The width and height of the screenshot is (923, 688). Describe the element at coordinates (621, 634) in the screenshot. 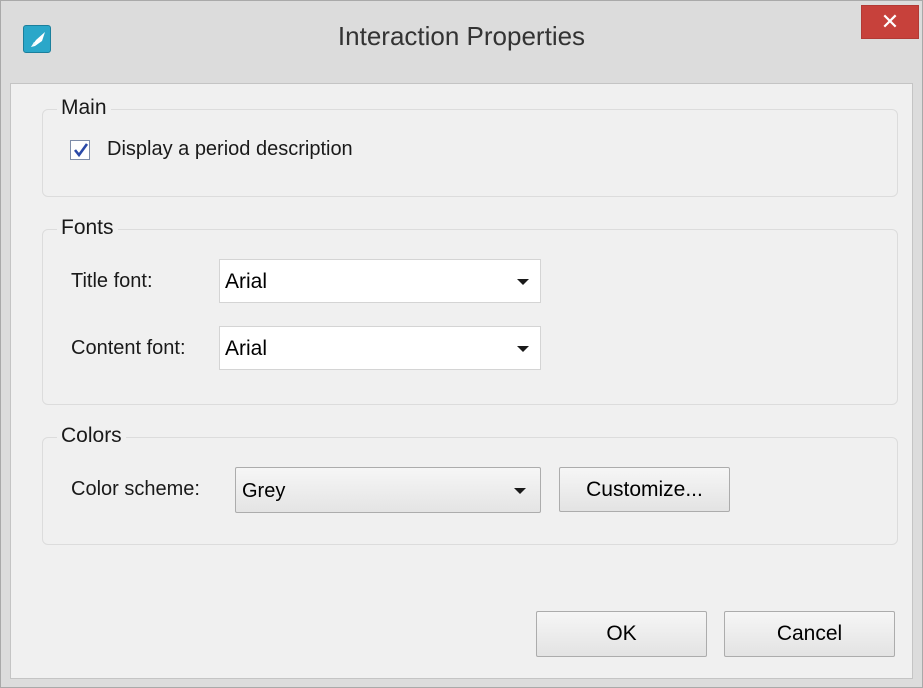

I see `ok-button: OK` at that location.